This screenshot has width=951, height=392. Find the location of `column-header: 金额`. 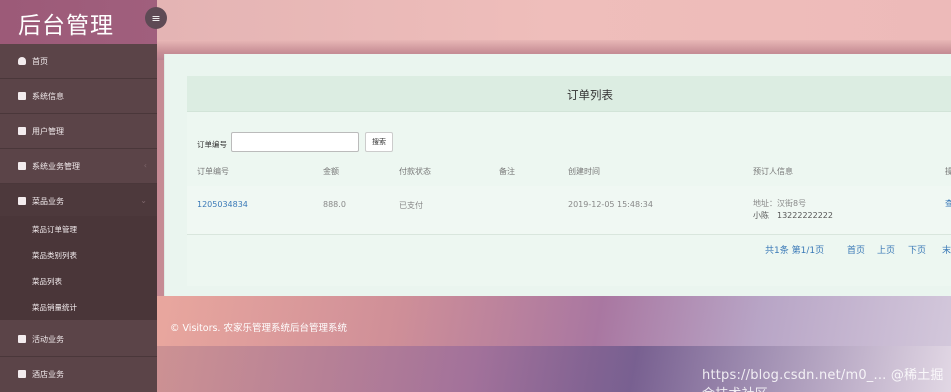

column-header: 金额 is located at coordinates (331, 171).